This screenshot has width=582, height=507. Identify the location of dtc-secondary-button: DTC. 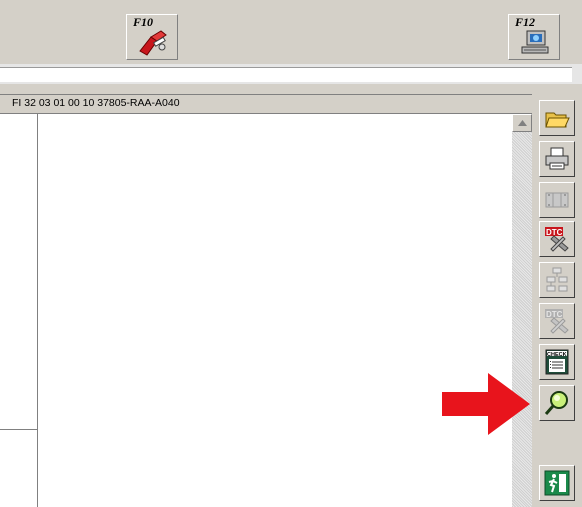
(557, 321).